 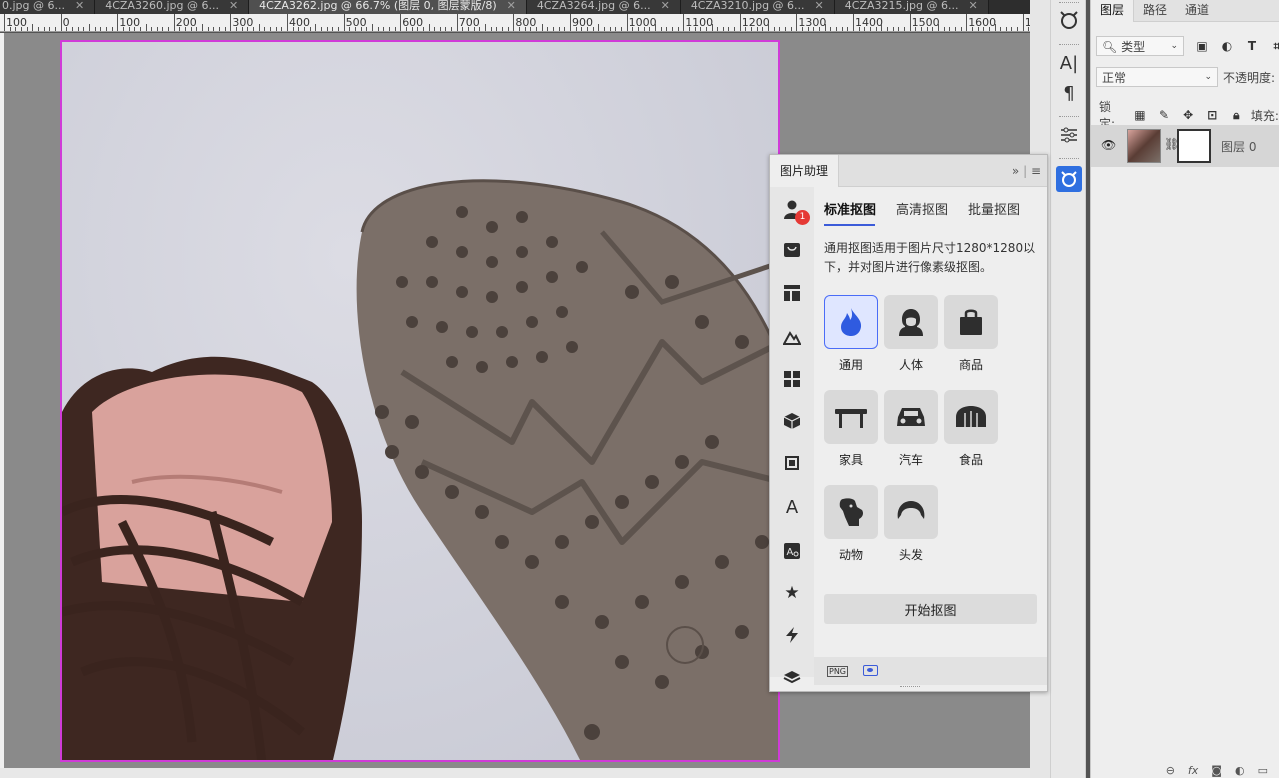 What do you see at coordinates (1274, 46) in the screenshot?
I see `shape-filter-icon: ⌗` at bounding box center [1274, 46].